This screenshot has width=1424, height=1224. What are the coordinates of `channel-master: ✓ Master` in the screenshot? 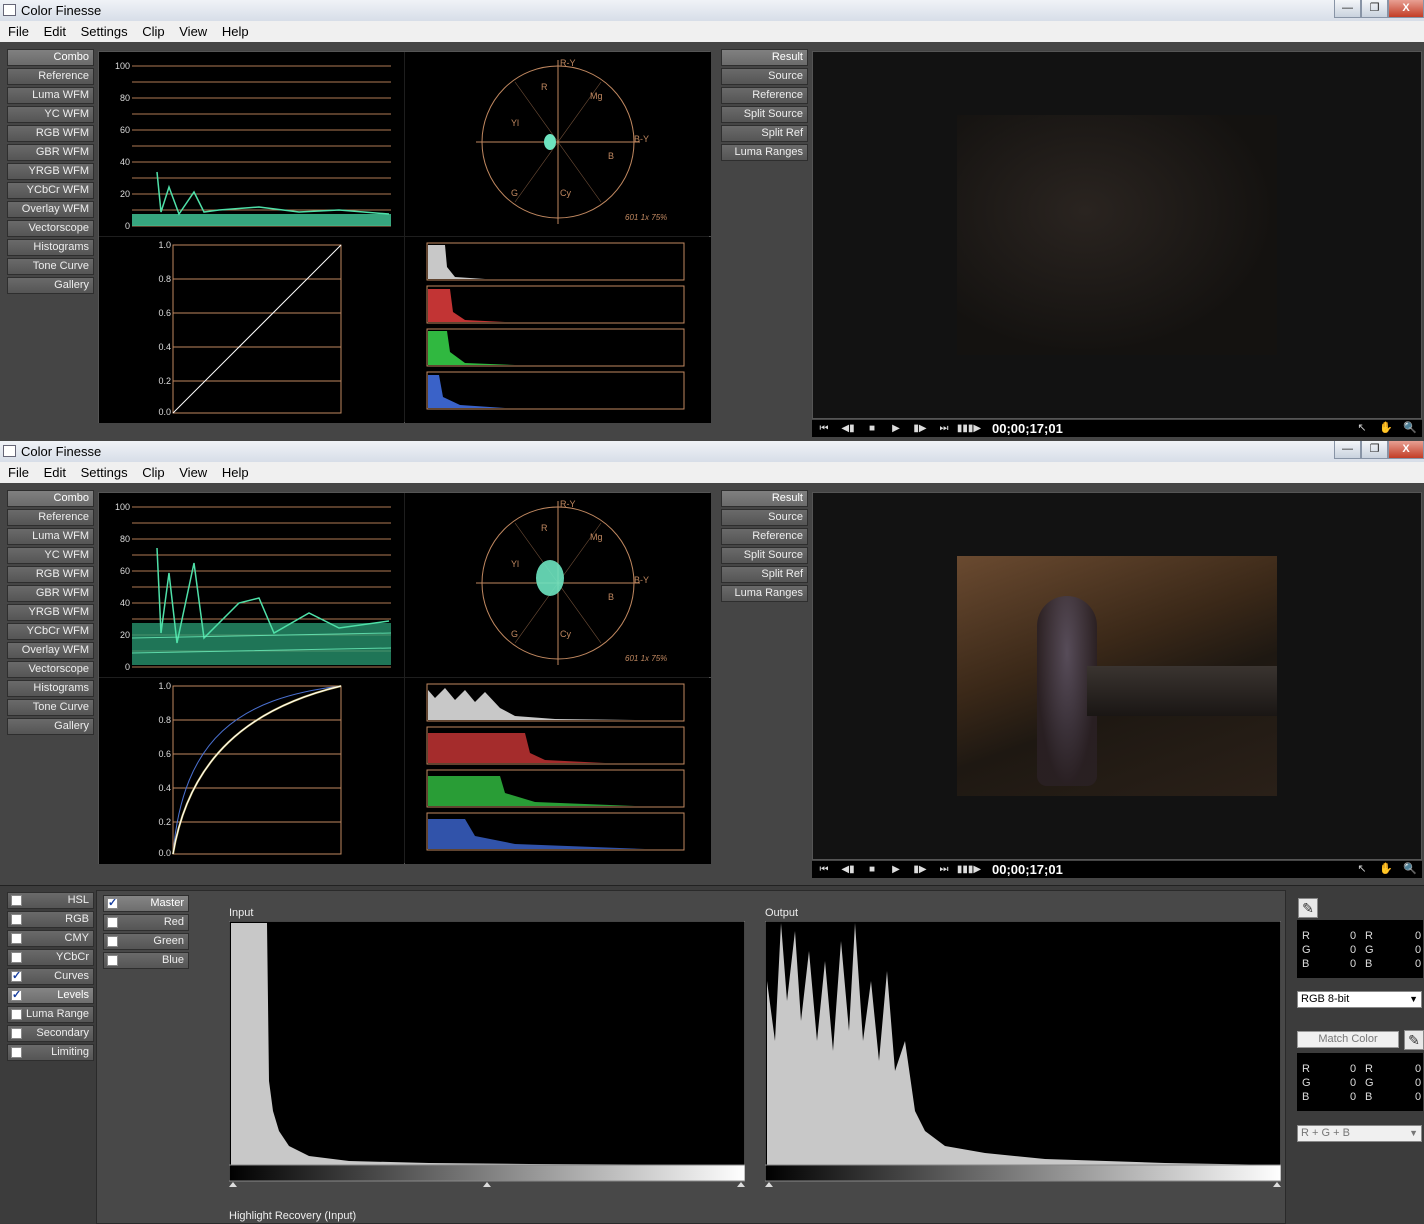 It's located at (146, 903).